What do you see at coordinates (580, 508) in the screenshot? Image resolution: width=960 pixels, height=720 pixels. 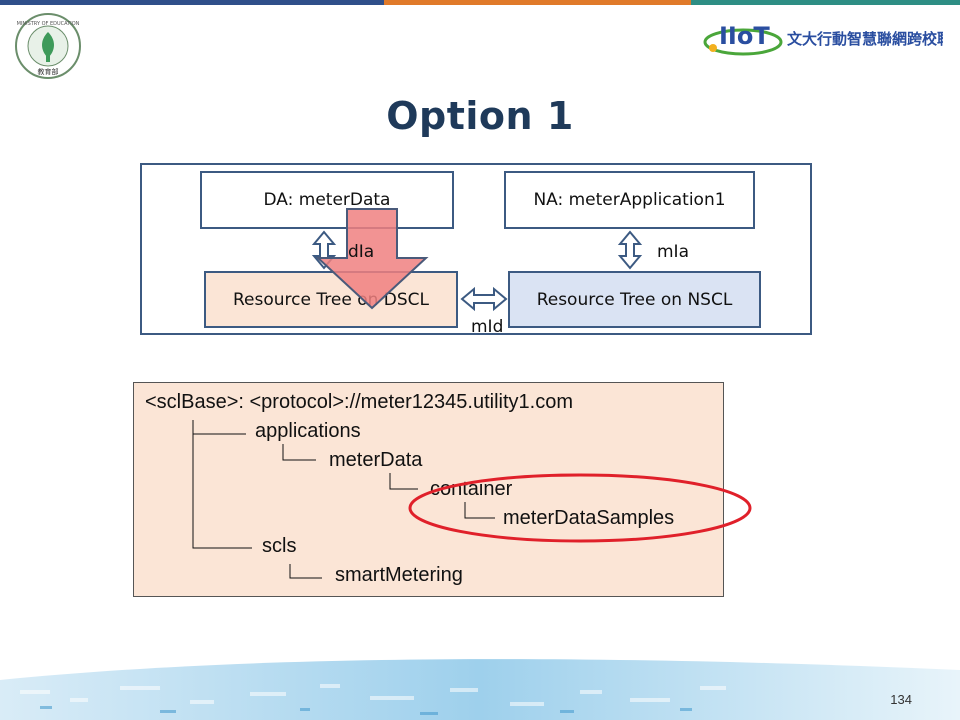 I see `highlight-ellipse` at bounding box center [580, 508].